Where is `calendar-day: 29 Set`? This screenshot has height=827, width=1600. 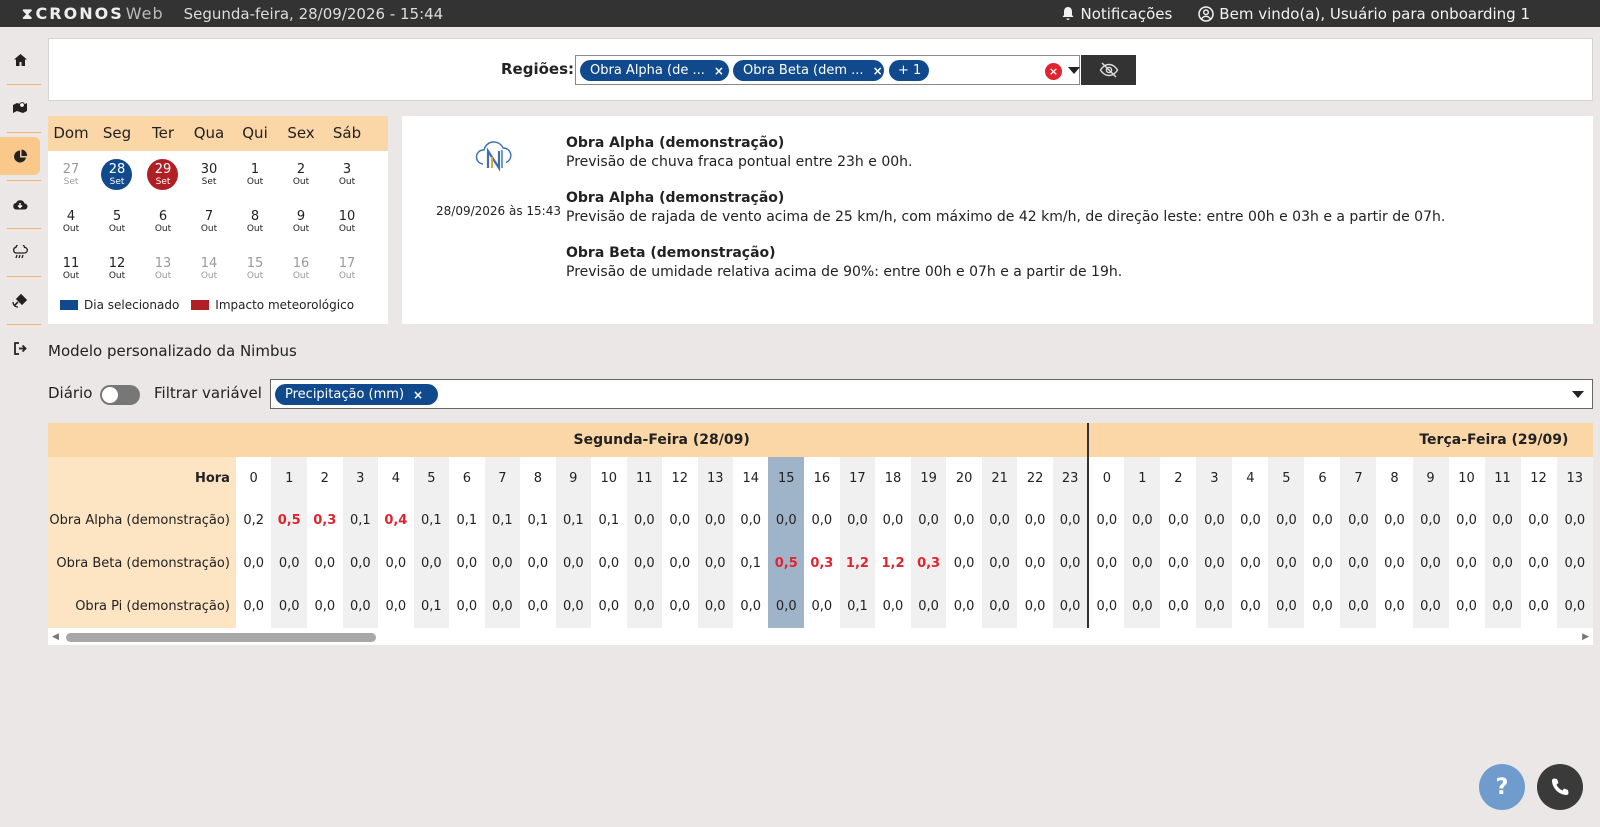
calendar-day: 29 Set is located at coordinates (163, 174).